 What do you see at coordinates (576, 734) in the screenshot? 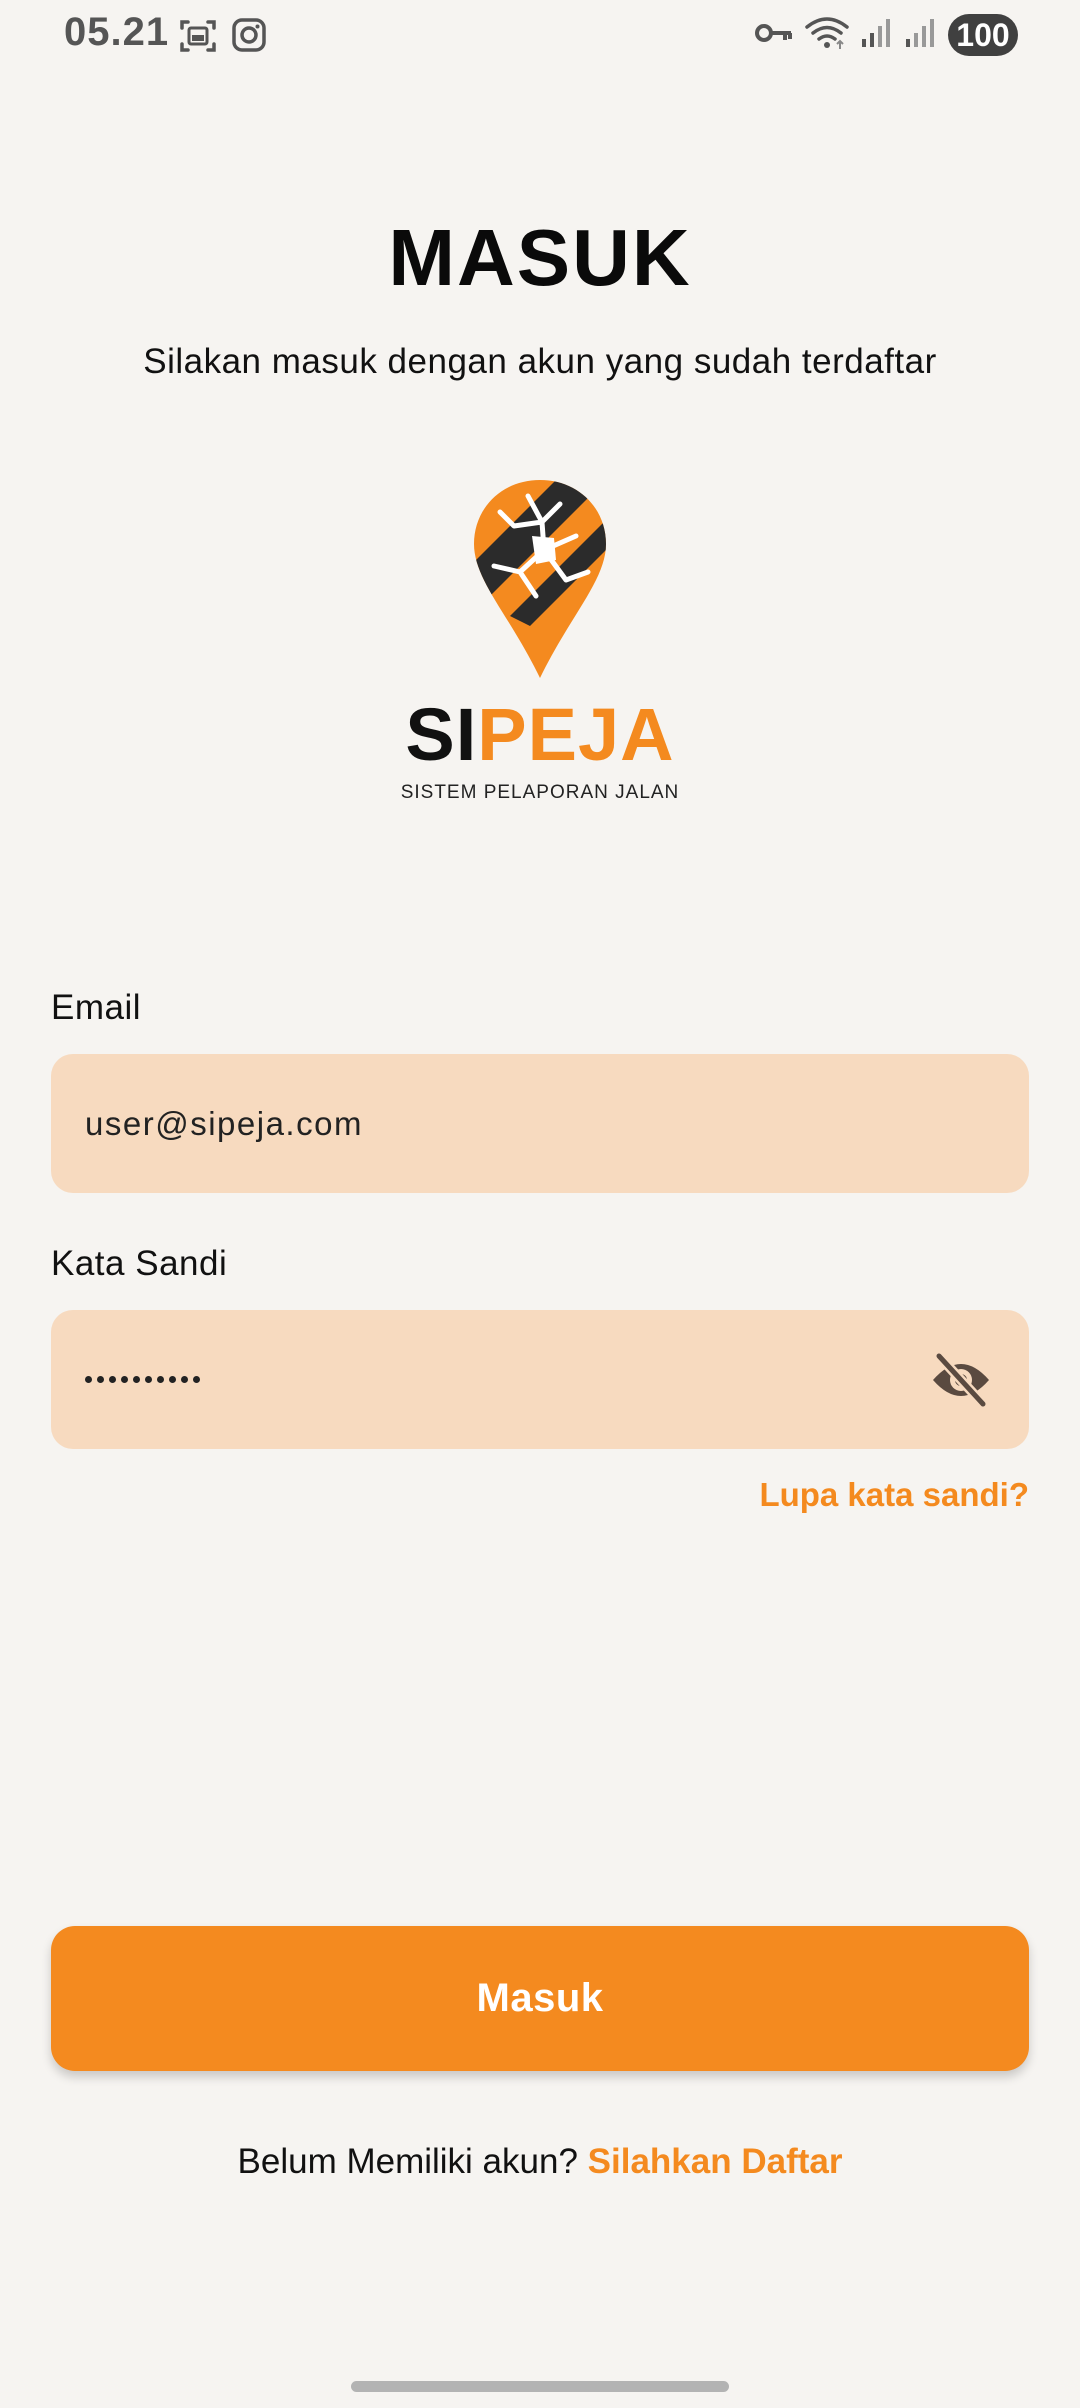
I see `logo-wordmark-peja: PEJA` at bounding box center [576, 734].